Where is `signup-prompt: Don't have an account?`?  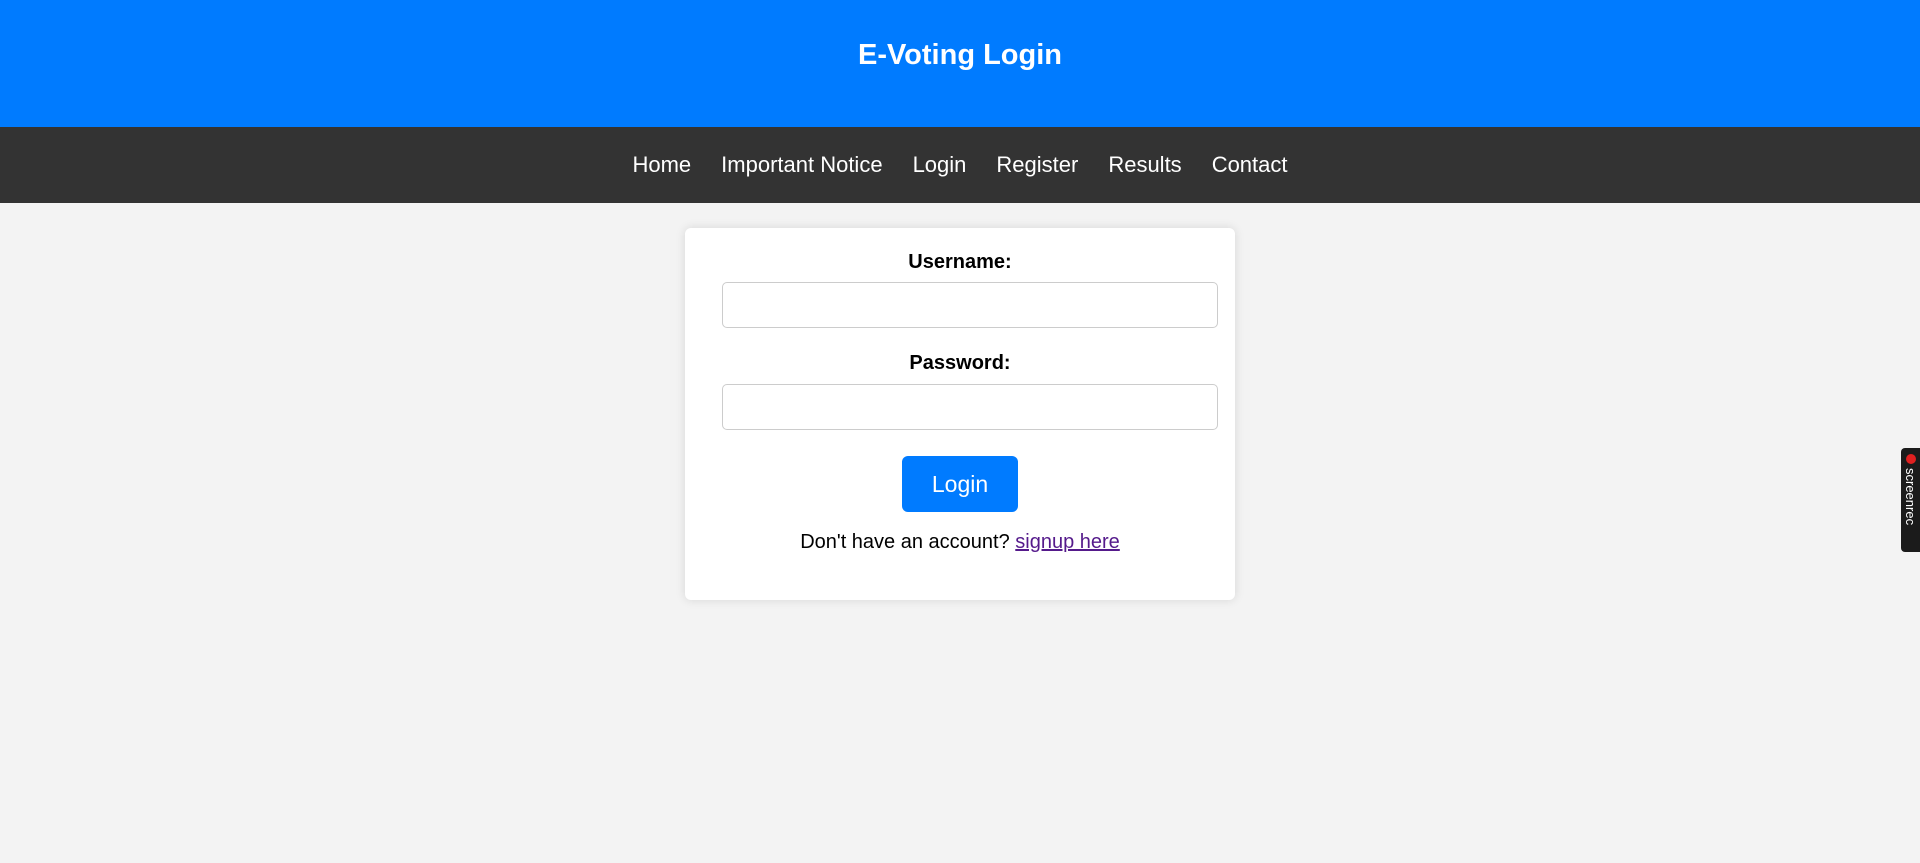
signup-prompt: Don't have an account? is located at coordinates (905, 542).